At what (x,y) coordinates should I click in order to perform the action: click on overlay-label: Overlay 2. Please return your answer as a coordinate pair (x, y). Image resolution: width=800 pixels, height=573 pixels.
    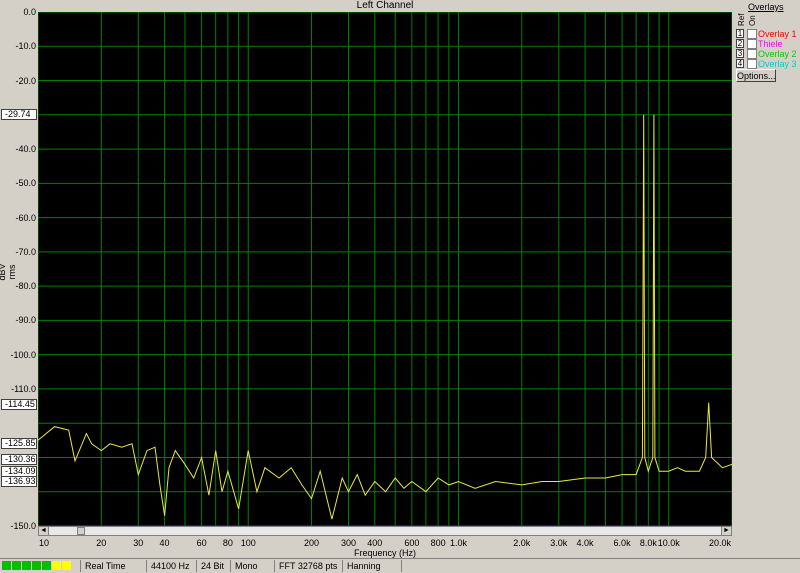
    Looking at the image, I should click on (777, 54).